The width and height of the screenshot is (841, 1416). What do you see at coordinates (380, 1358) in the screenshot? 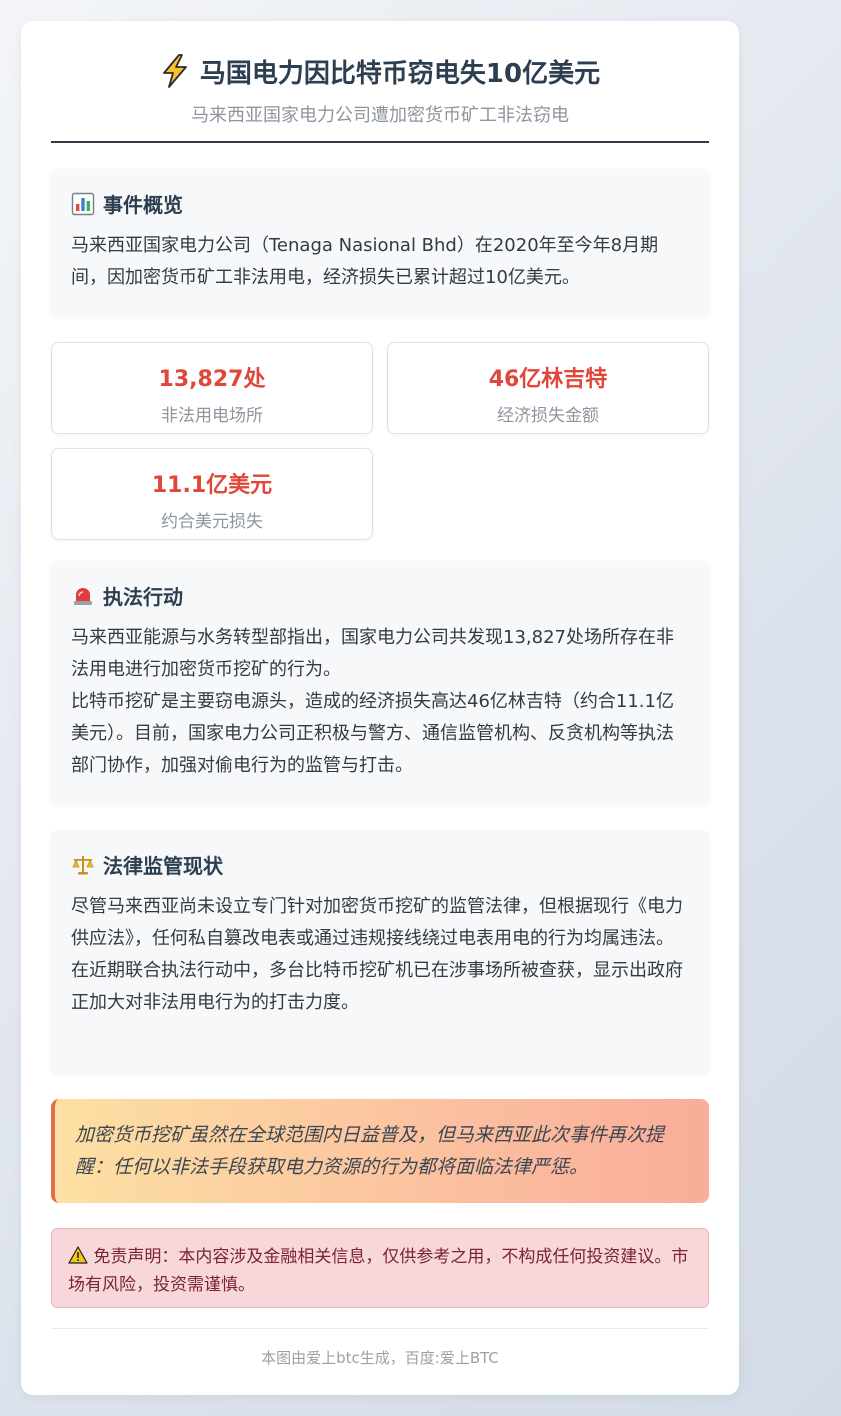
I see `footer-text: 本图由爱上btc生成，百度:爱上BTC` at bounding box center [380, 1358].